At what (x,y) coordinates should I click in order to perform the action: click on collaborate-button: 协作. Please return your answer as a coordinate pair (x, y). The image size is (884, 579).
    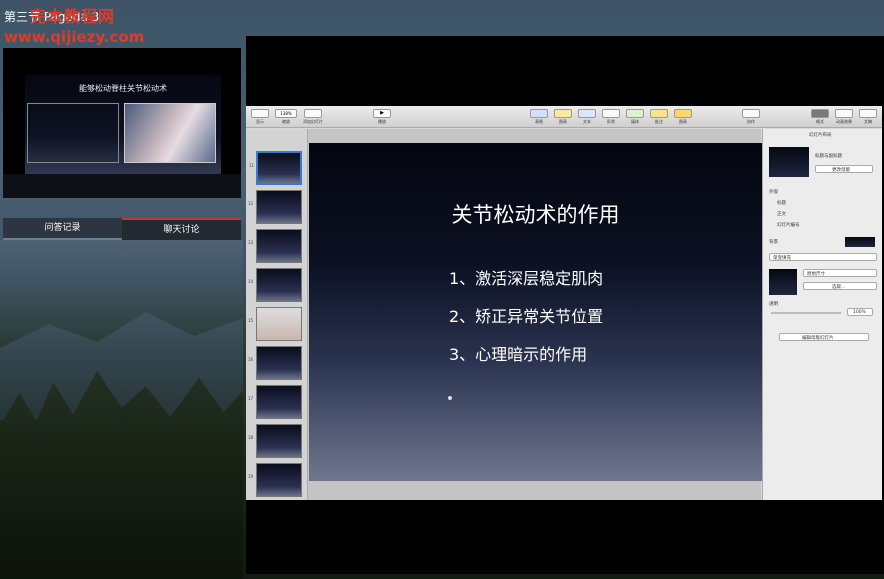
    Looking at the image, I should click on (751, 117).